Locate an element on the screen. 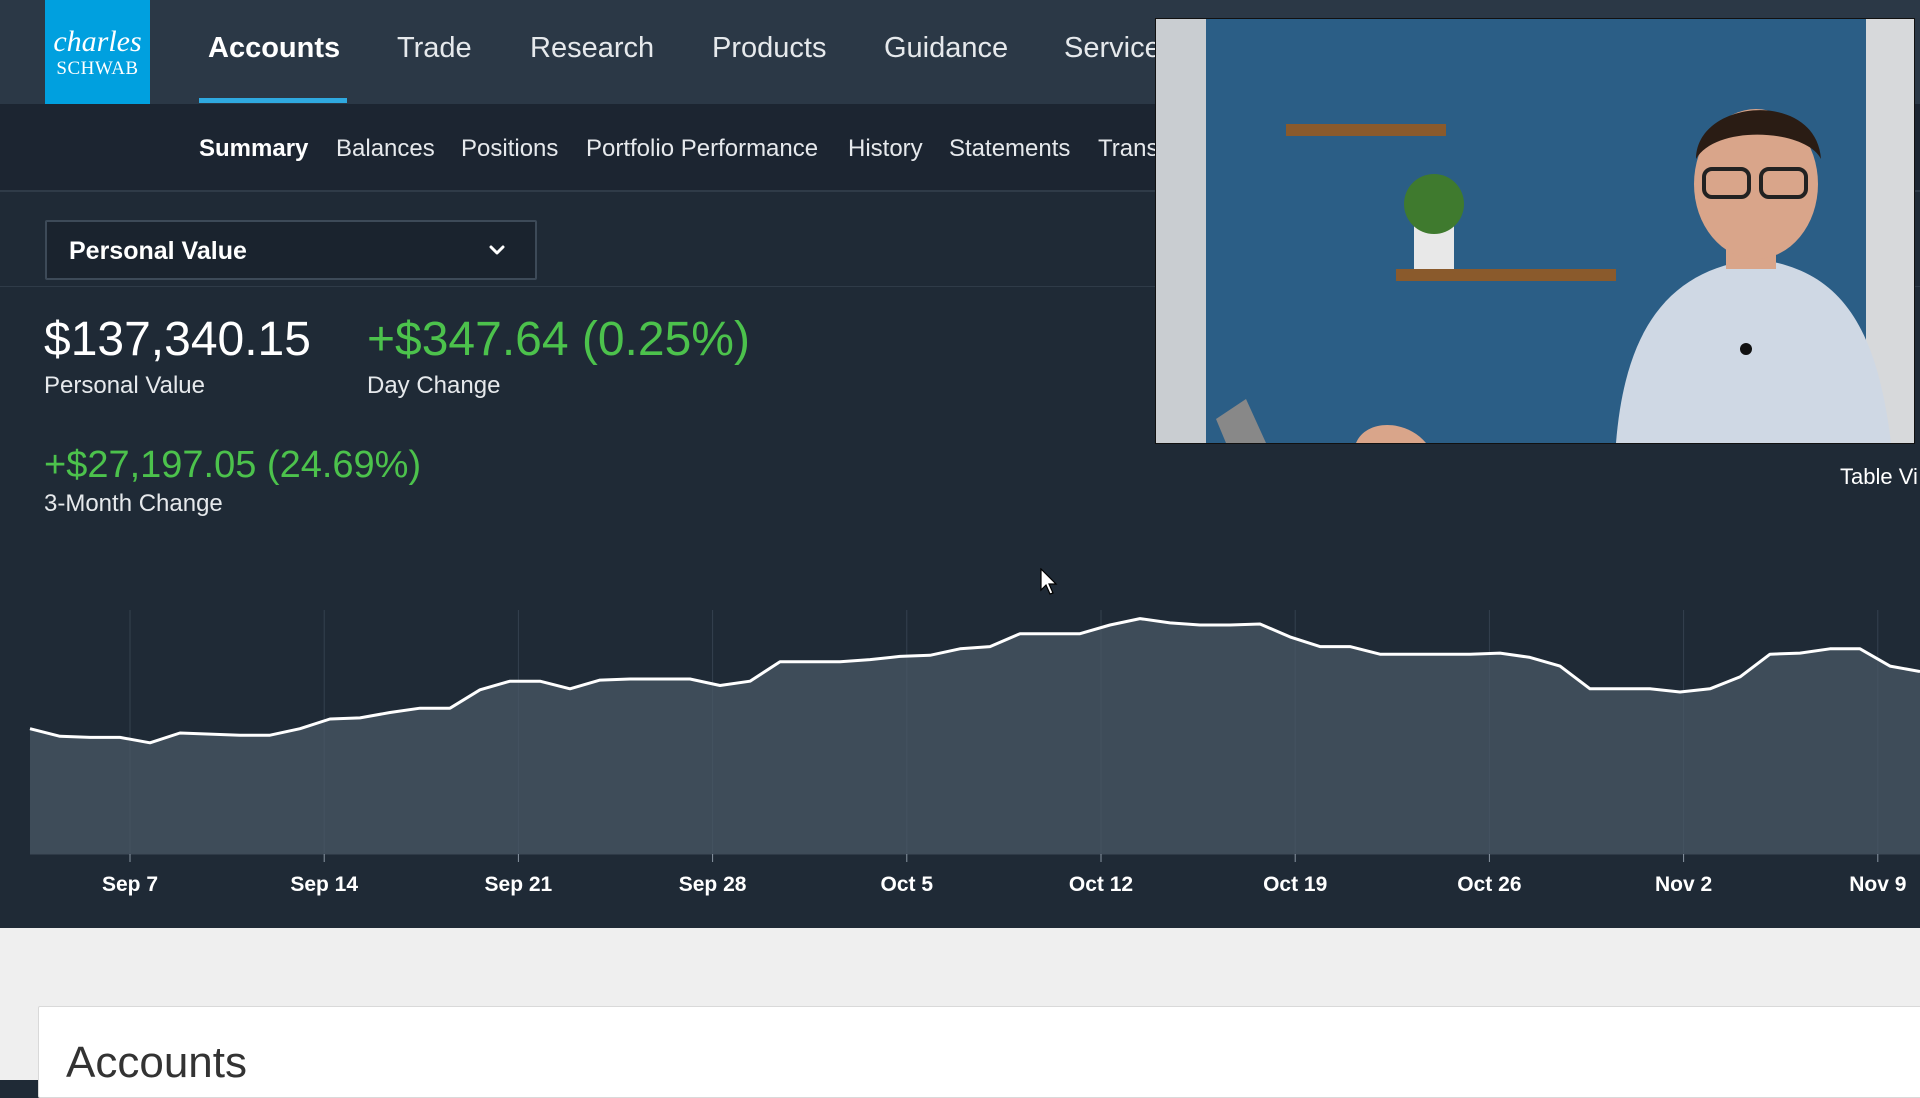  subnav-positions: Positions is located at coordinates (509, 149).